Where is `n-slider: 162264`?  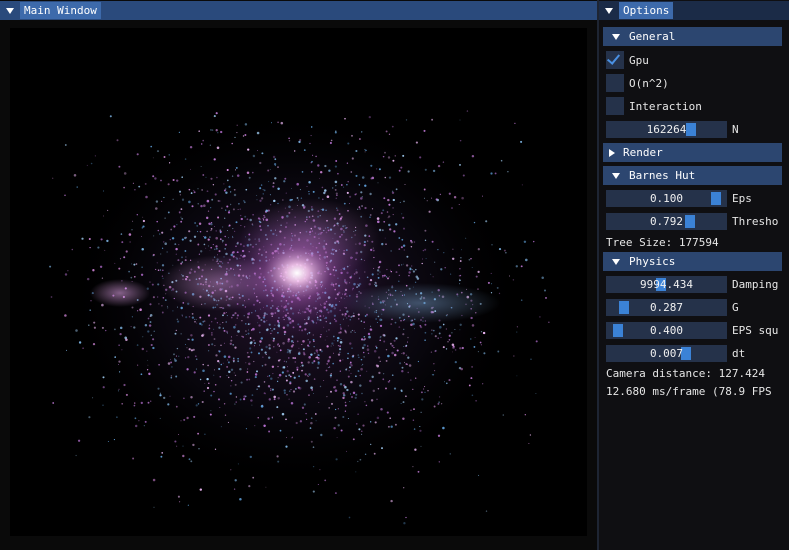
n-slider: 162264 is located at coordinates (666, 129).